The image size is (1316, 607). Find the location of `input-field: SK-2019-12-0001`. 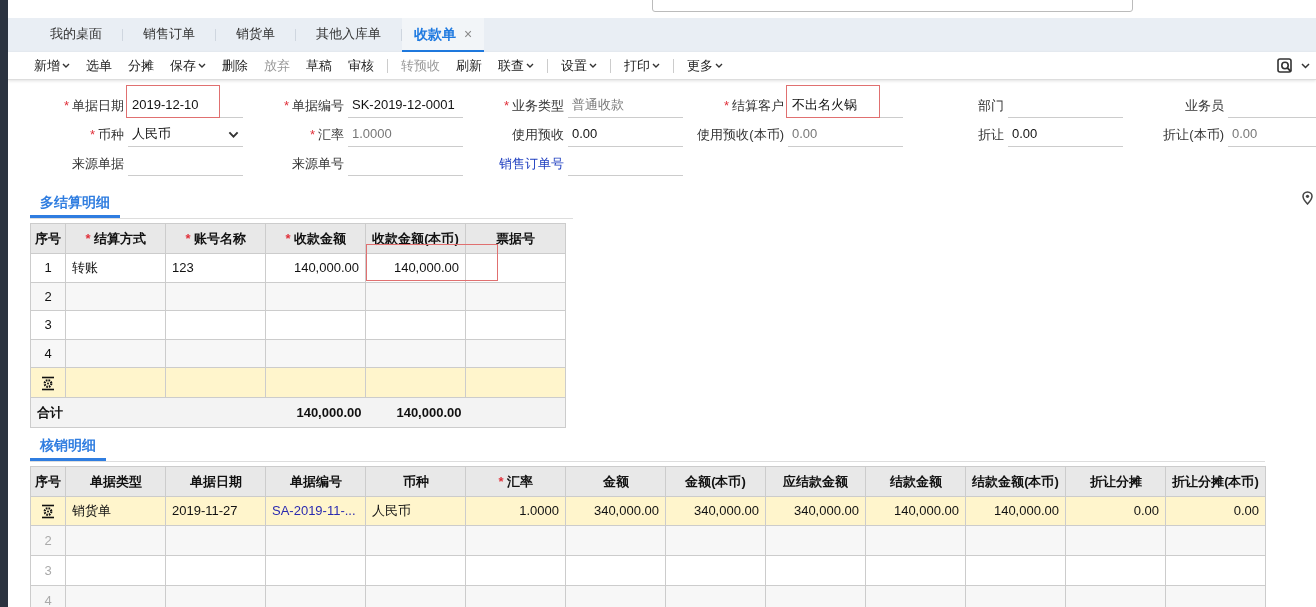

input-field: SK-2019-12-0001 is located at coordinates (405, 105).